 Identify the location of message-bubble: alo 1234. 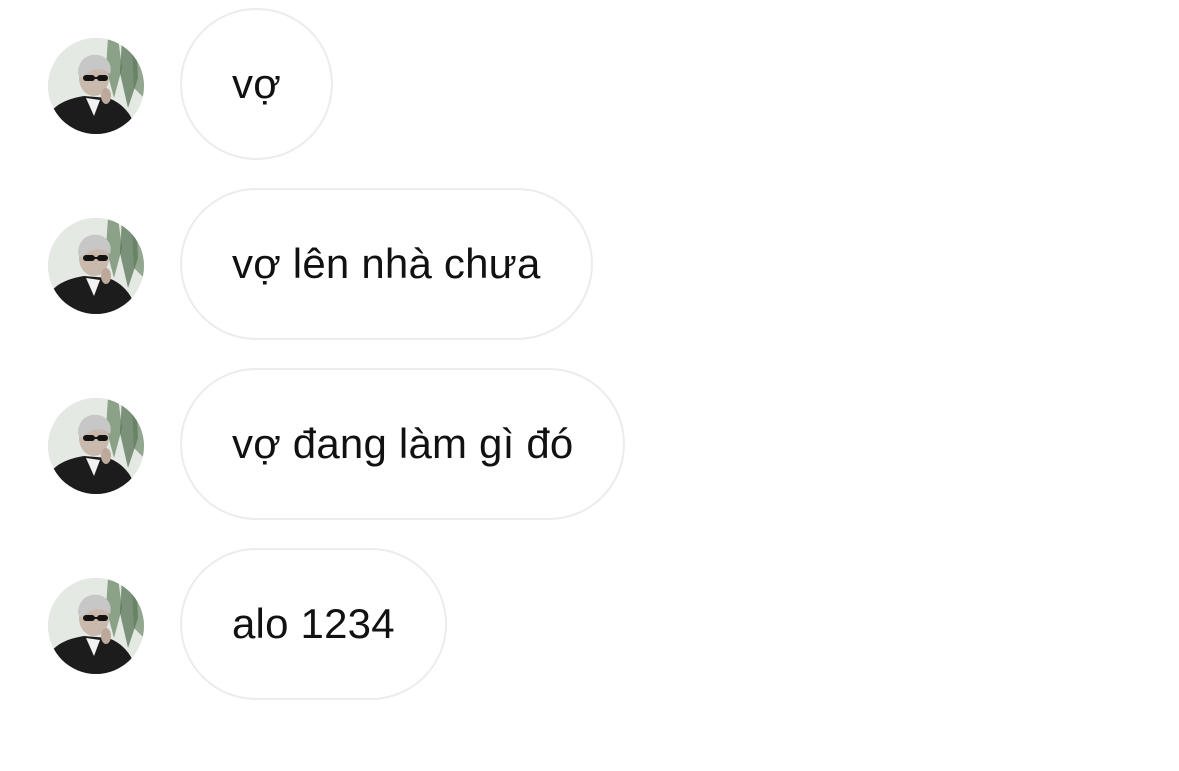
(313, 624).